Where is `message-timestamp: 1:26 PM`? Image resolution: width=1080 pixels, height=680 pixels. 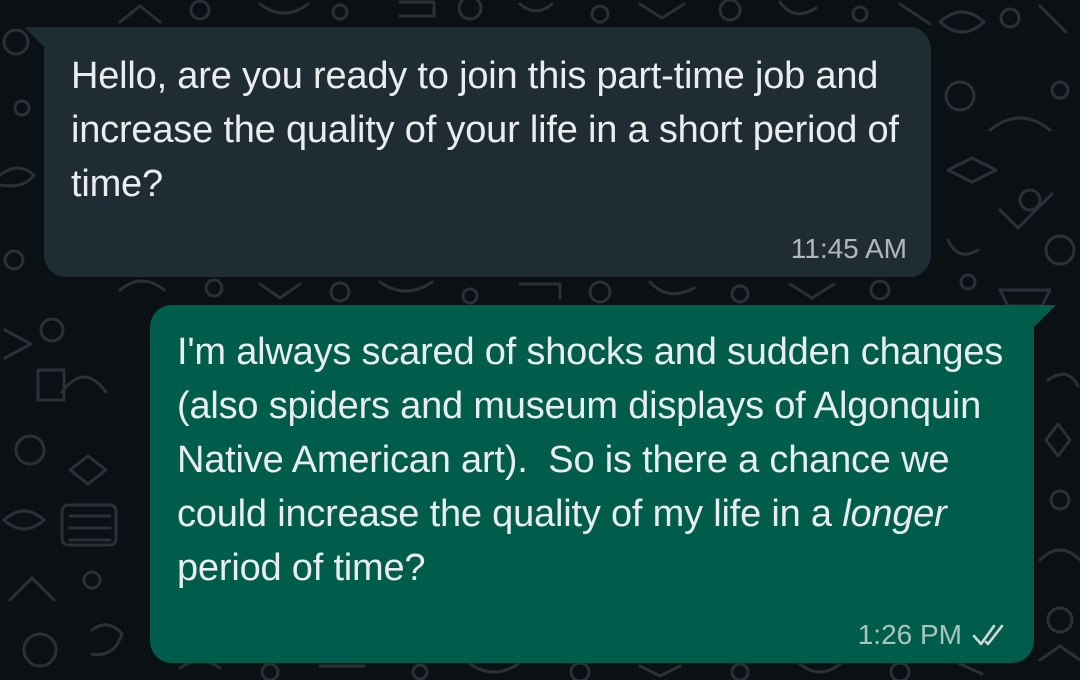
message-timestamp: 1:26 PM is located at coordinates (909, 634).